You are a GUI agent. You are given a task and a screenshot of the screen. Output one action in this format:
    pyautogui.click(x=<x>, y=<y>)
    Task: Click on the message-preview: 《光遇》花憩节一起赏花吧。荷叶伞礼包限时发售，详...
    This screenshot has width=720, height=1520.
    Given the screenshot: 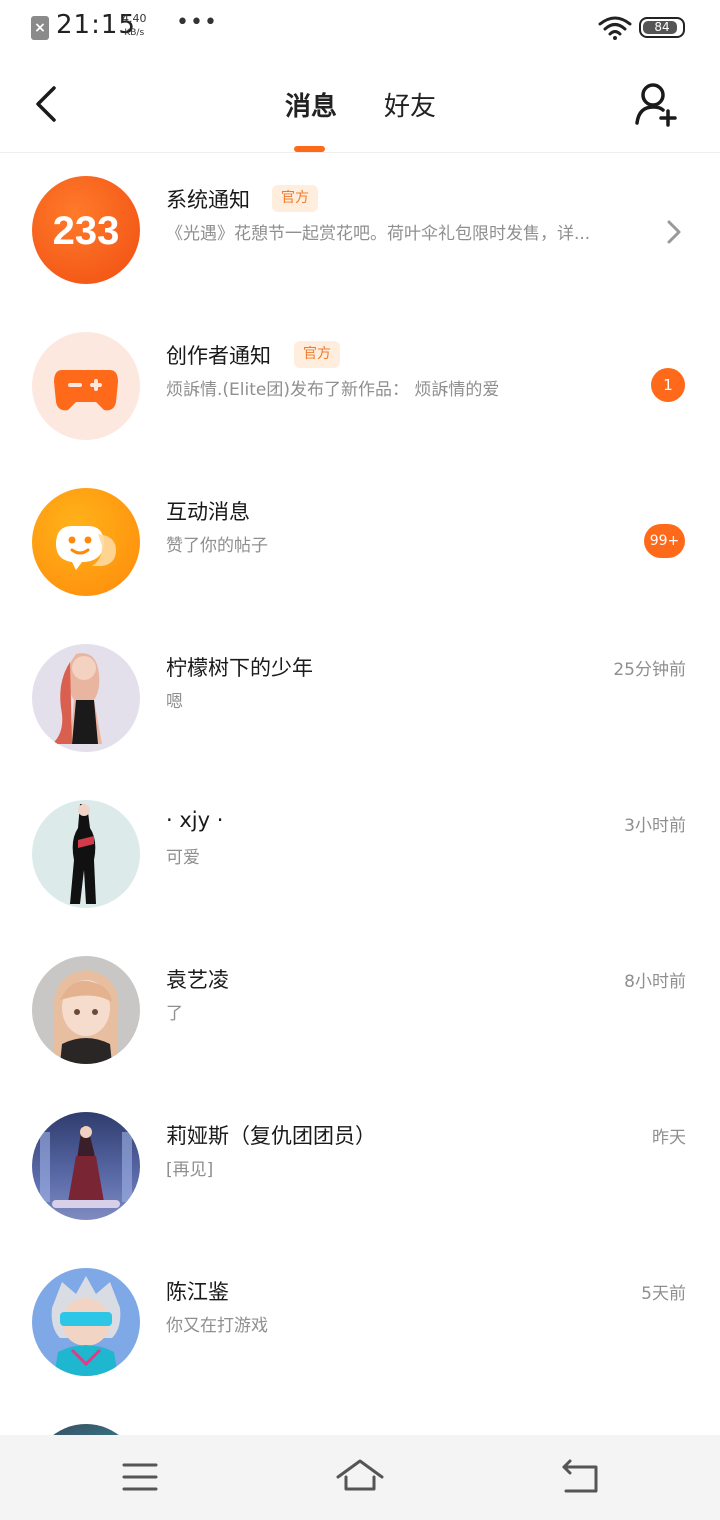 What is the action you would take?
    pyautogui.click(x=378, y=234)
    